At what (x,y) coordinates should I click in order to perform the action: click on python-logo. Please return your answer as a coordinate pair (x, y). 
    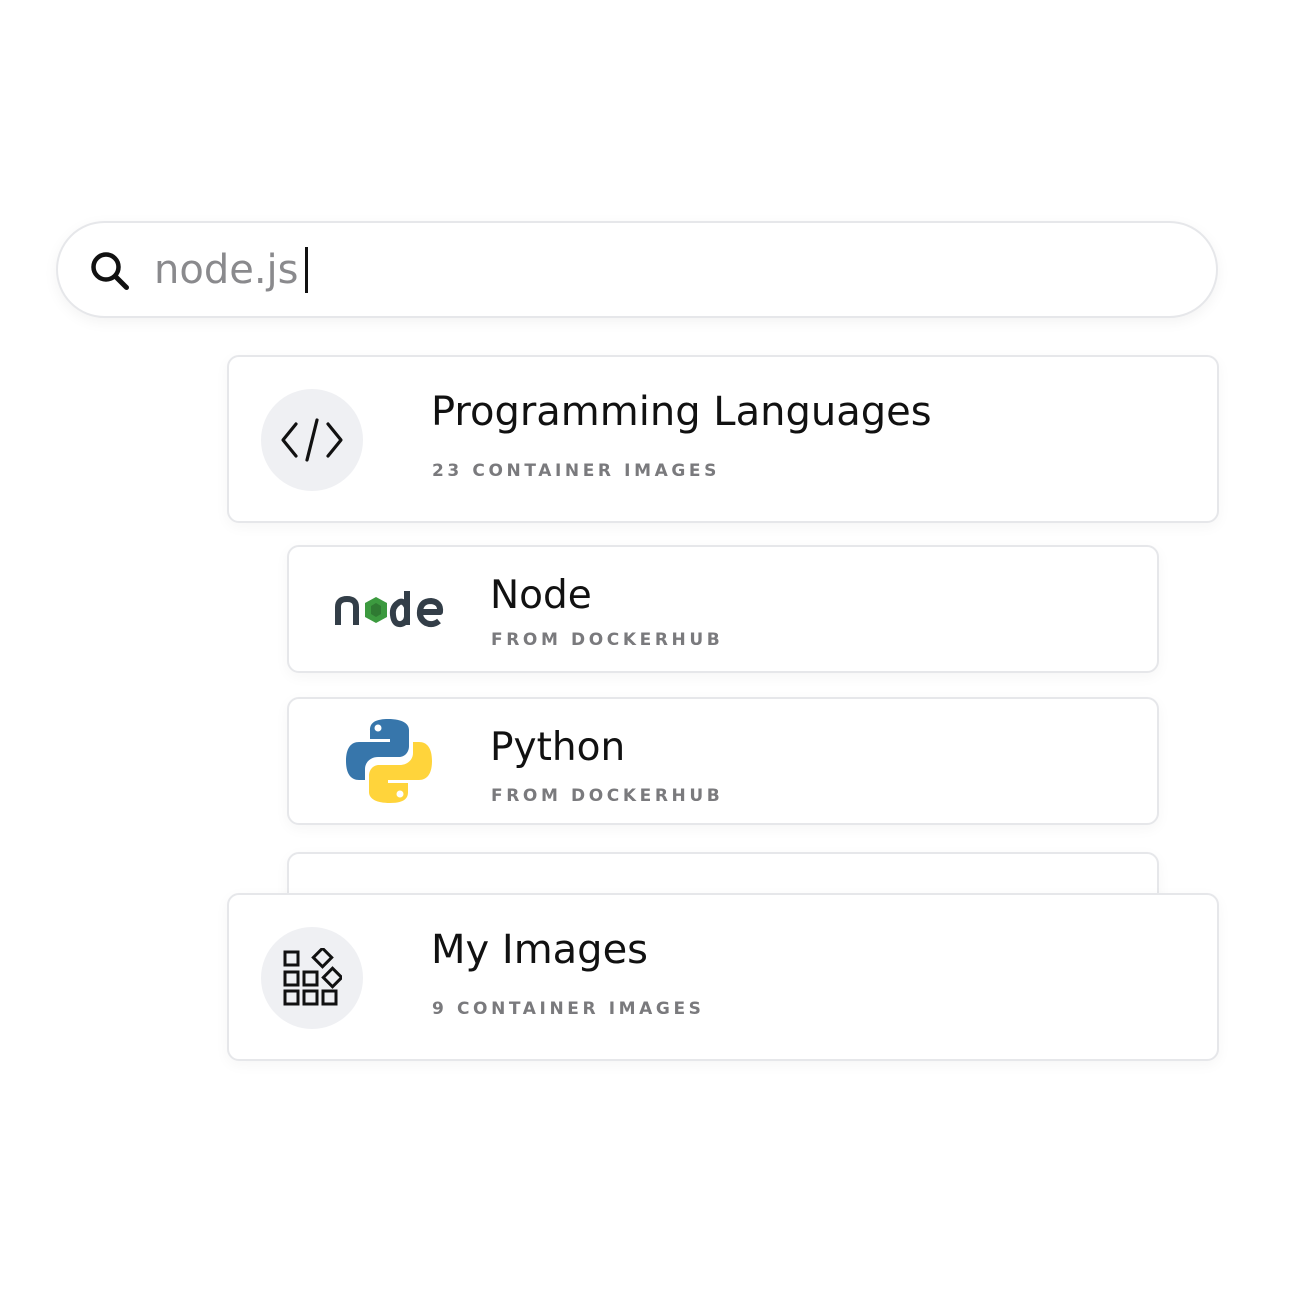
    Looking at the image, I should click on (389, 761).